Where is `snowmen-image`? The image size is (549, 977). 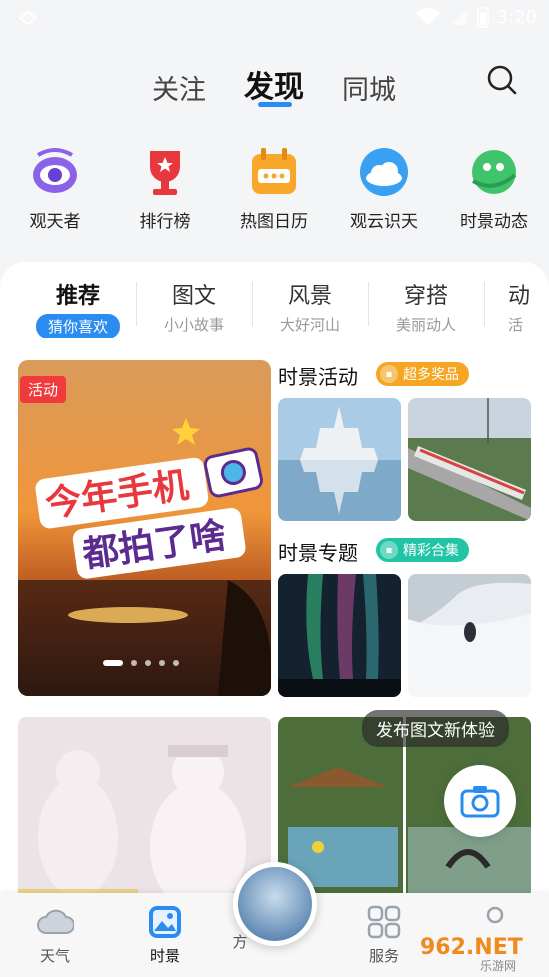 snowmen-image is located at coordinates (144, 812).